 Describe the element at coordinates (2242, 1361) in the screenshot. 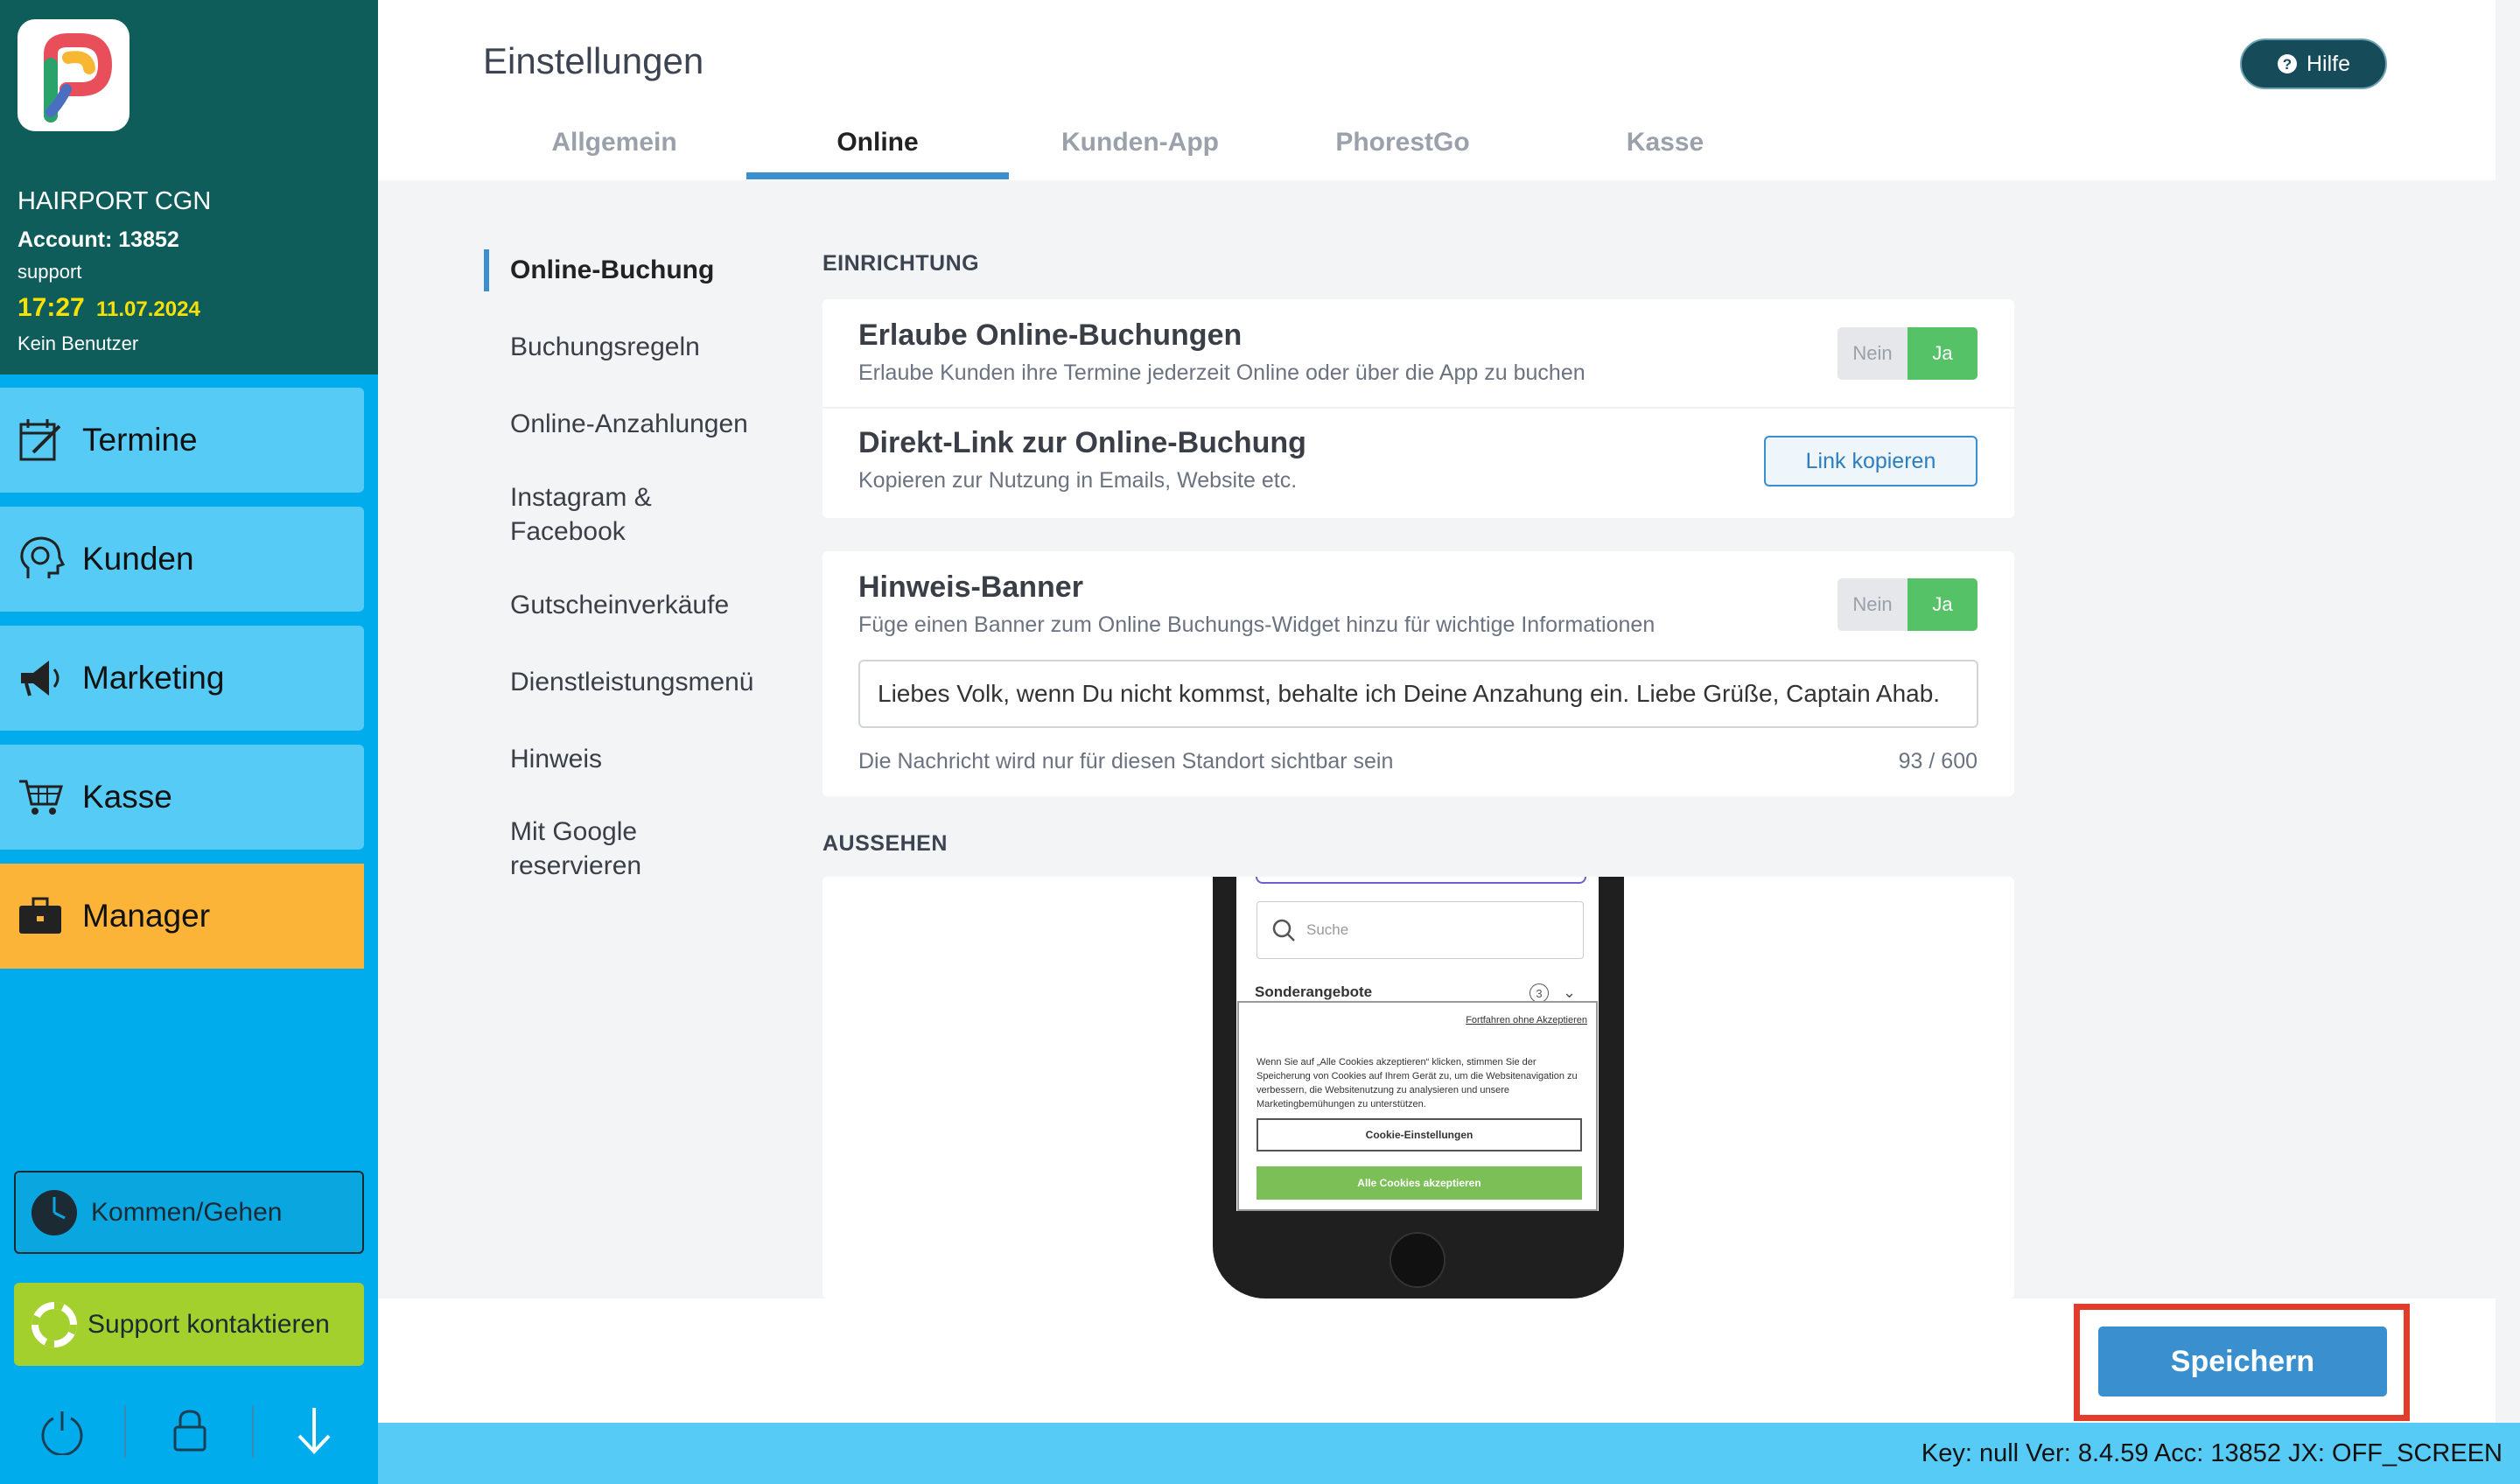

I see `save-button: Speichern` at that location.